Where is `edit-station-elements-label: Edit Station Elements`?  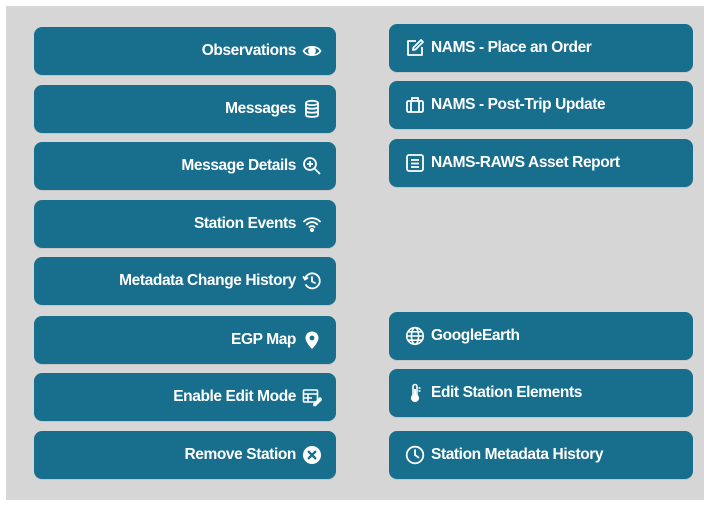 edit-station-elements-label: Edit Station Elements is located at coordinates (506, 392).